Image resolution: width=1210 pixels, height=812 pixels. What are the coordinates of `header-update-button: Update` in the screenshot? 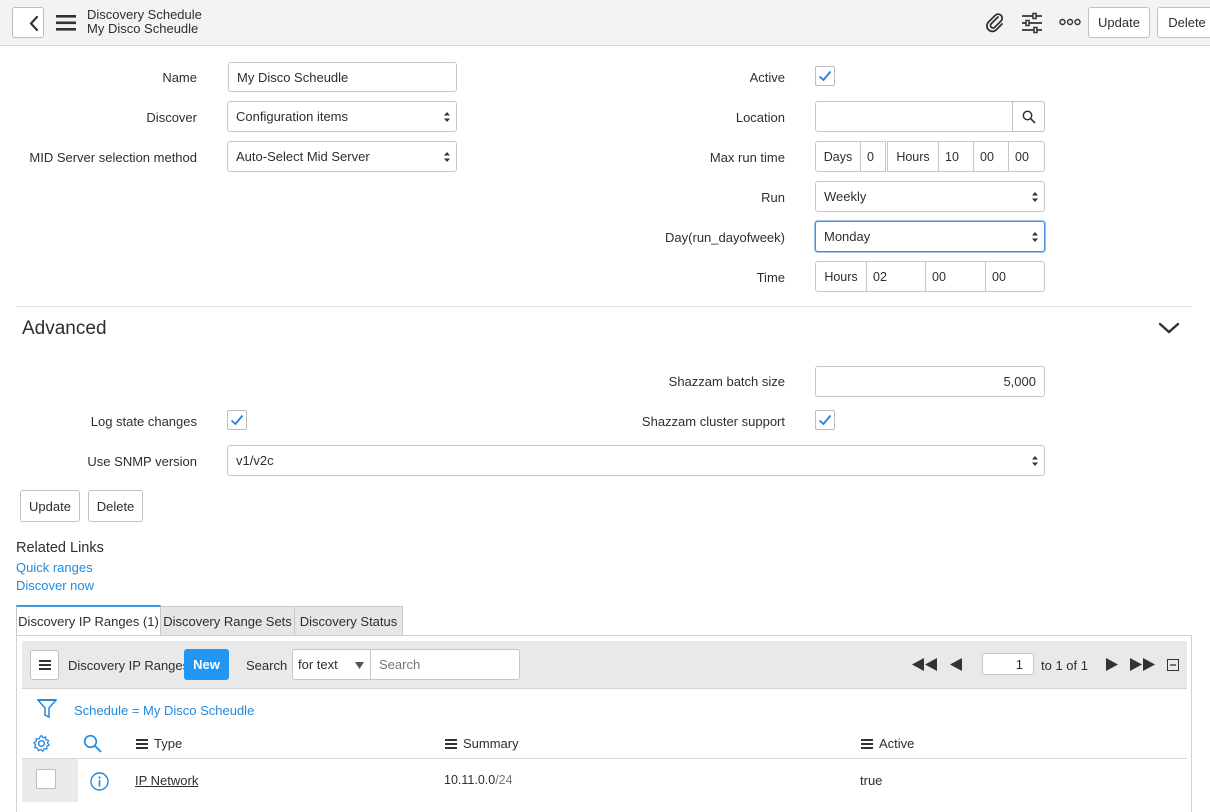 It's located at (1119, 22).